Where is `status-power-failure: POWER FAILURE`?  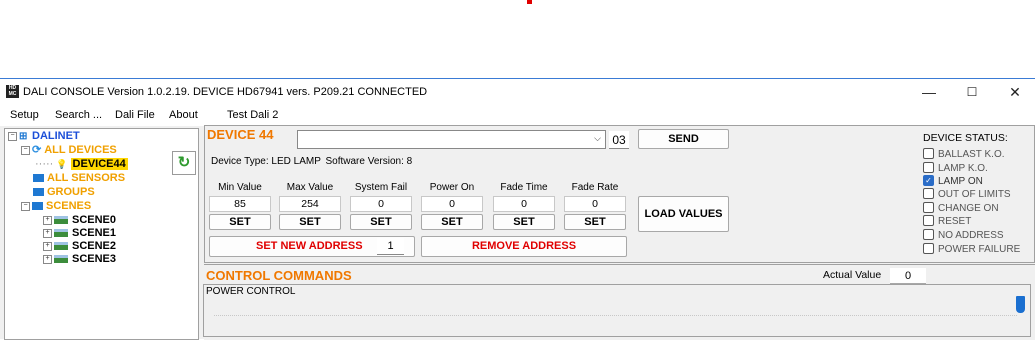 status-power-failure: POWER FAILURE is located at coordinates (972, 249).